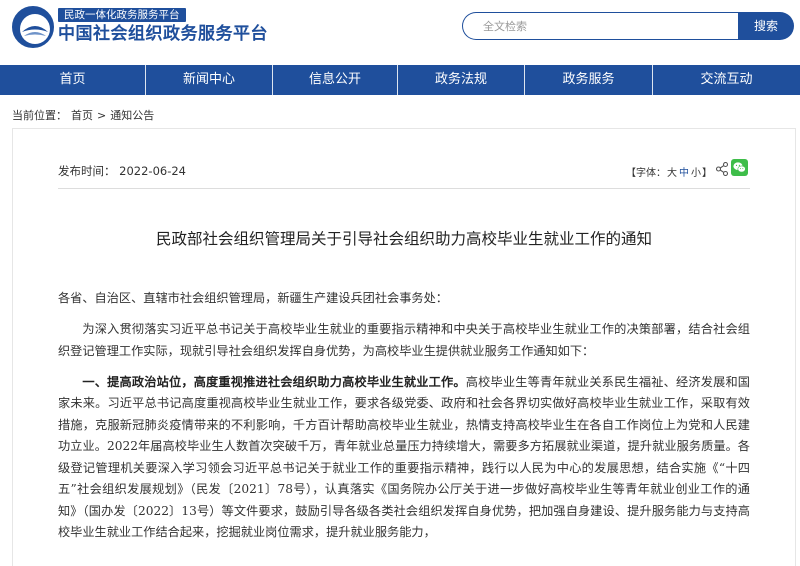 The width and height of the screenshot is (800, 566). What do you see at coordinates (163, 34) in the screenshot?
I see `site-title: 中国社会组织政务服务平台` at bounding box center [163, 34].